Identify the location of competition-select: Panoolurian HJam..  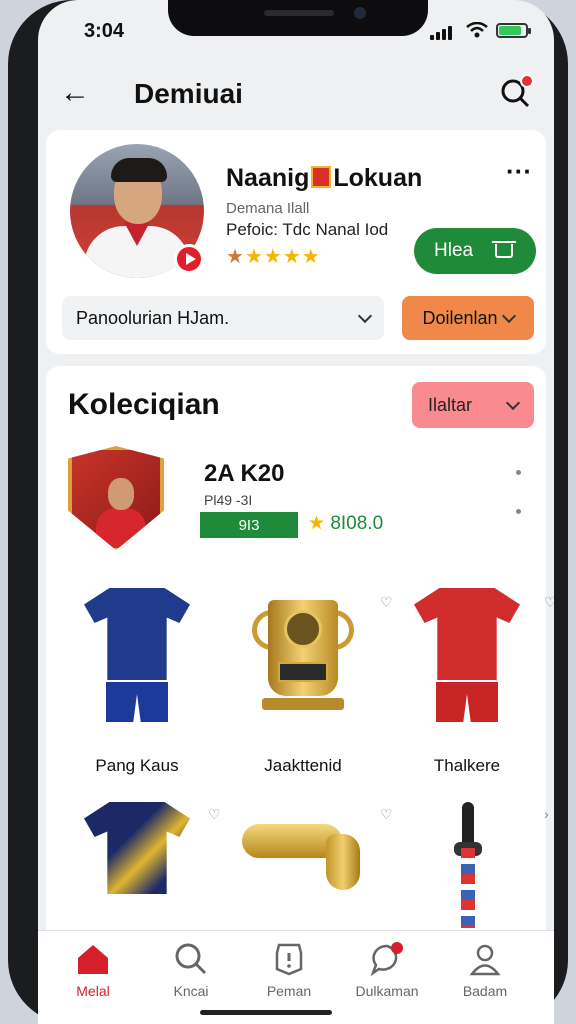
(223, 318).